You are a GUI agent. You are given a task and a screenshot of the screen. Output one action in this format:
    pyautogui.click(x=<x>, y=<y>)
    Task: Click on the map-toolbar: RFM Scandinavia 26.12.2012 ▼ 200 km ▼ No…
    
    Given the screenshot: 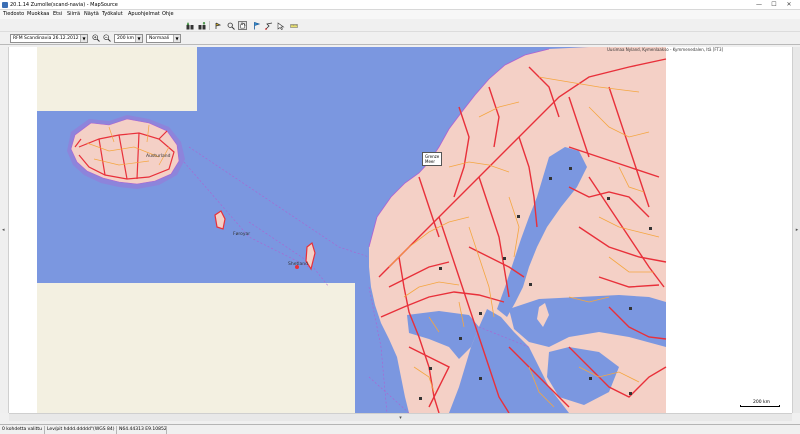 What is the action you would take?
    pyautogui.click(x=400, y=38)
    